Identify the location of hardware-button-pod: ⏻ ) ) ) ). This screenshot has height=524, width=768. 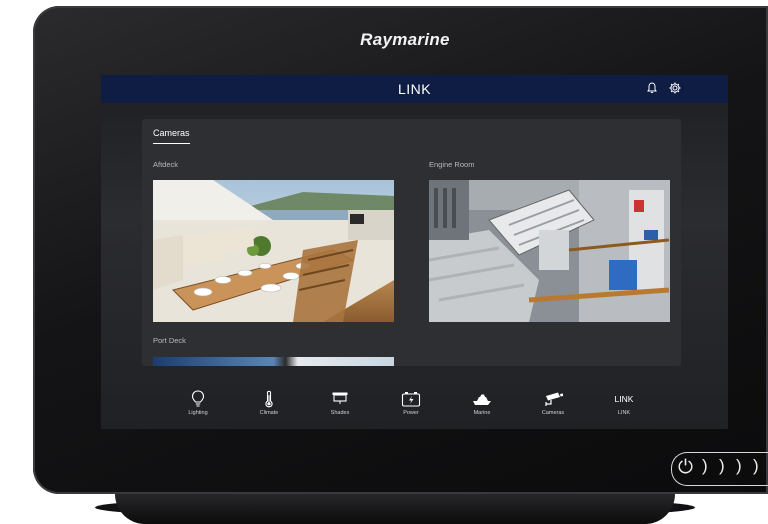
(719, 469).